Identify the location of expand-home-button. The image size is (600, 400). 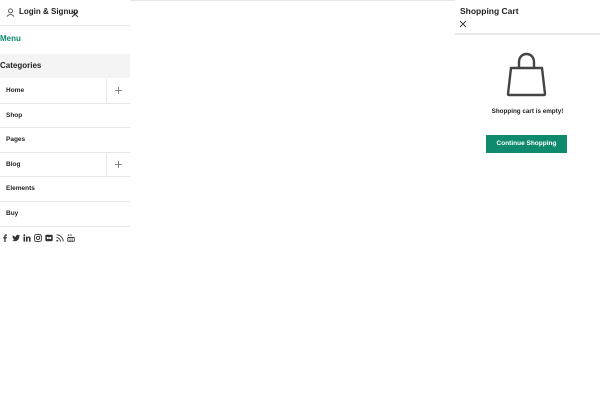
(118, 91).